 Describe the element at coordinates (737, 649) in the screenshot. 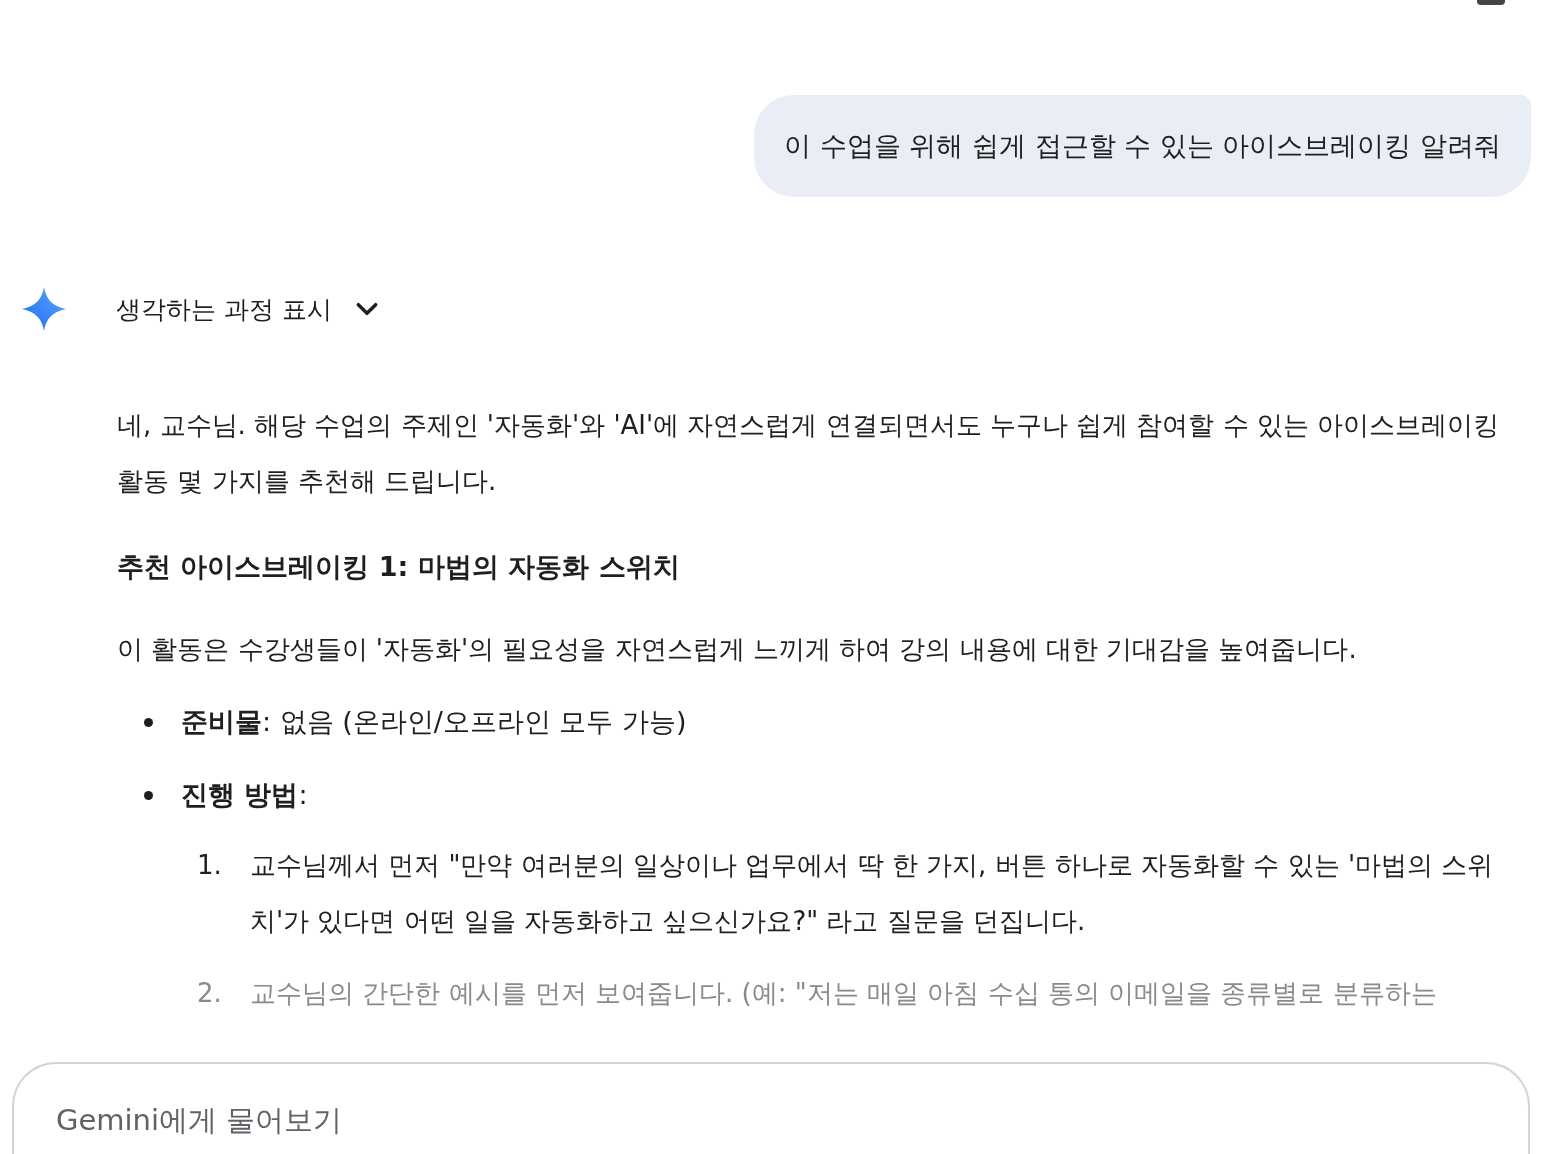

I see `paragraph: 이 활동은 수강생들이 '자동화'의 필요성을 자연스럽게 느끼게 하여 강의 내용에 대한 기대감을 높여줍니다.` at that location.